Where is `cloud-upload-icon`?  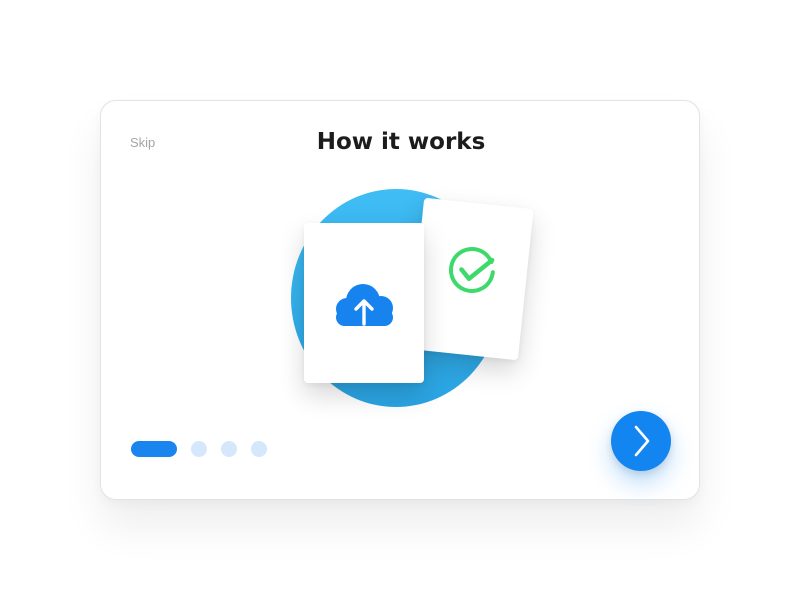
cloud-upload-icon is located at coordinates (364, 305).